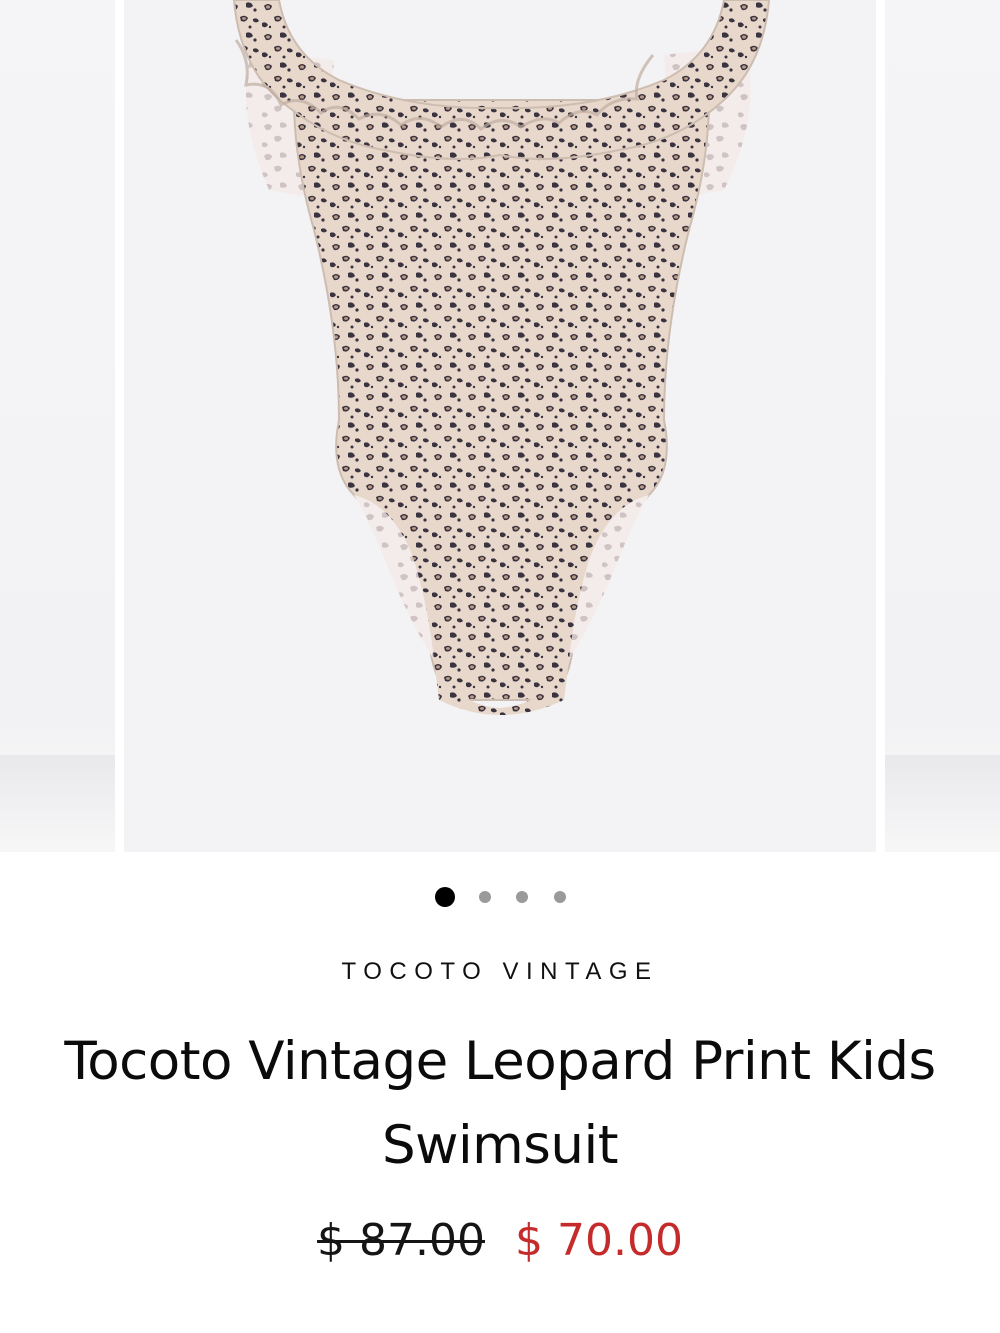 The image size is (1000, 1333). I want to click on compare-at-price: $ 87.00, so click(401, 1240).